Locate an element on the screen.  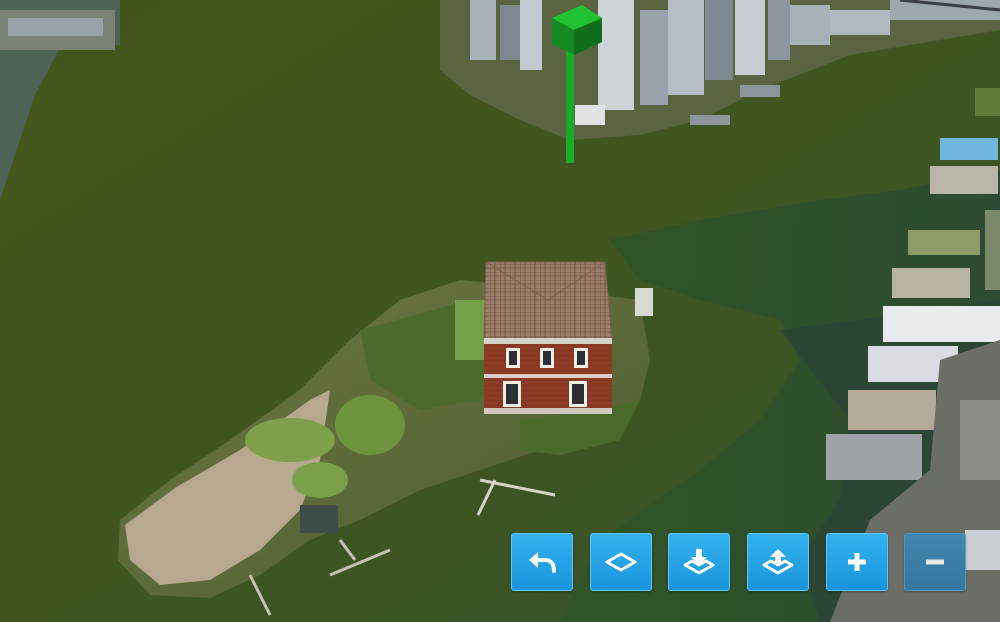
plus-icon is located at coordinates (857, 562).